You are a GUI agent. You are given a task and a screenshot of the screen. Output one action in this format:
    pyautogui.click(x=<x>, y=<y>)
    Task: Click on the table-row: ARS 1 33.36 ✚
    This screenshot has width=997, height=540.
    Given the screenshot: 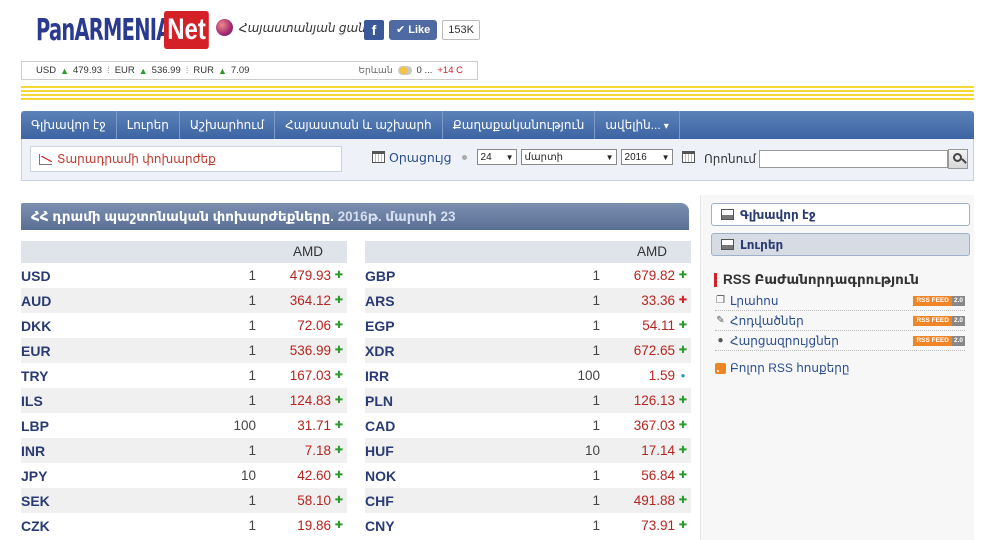 What is the action you would take?
    pyautogui.click(x=528, y=300)
    